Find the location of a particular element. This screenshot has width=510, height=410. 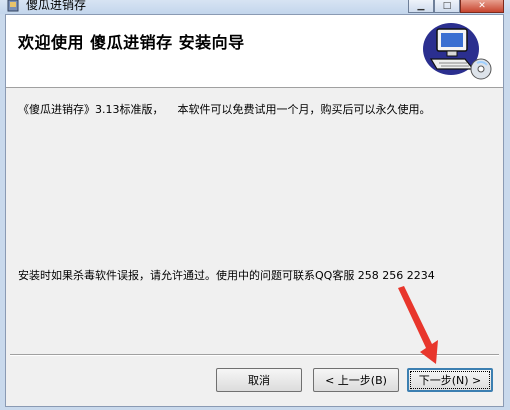

maximize-icon: □ is located at coordinates (447, 5).